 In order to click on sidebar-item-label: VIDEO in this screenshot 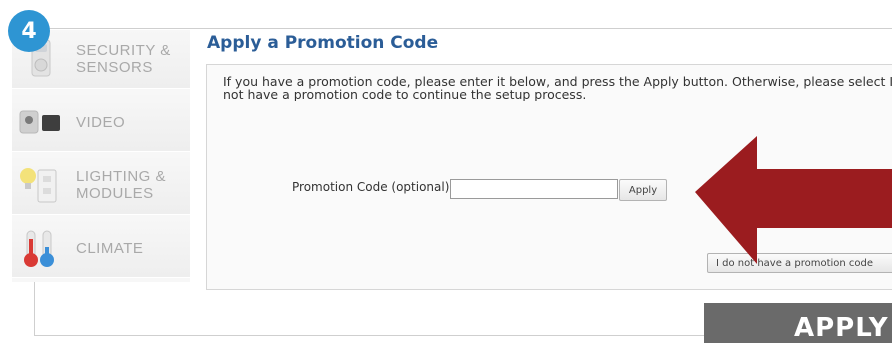, I will do `click(101, 122)`.